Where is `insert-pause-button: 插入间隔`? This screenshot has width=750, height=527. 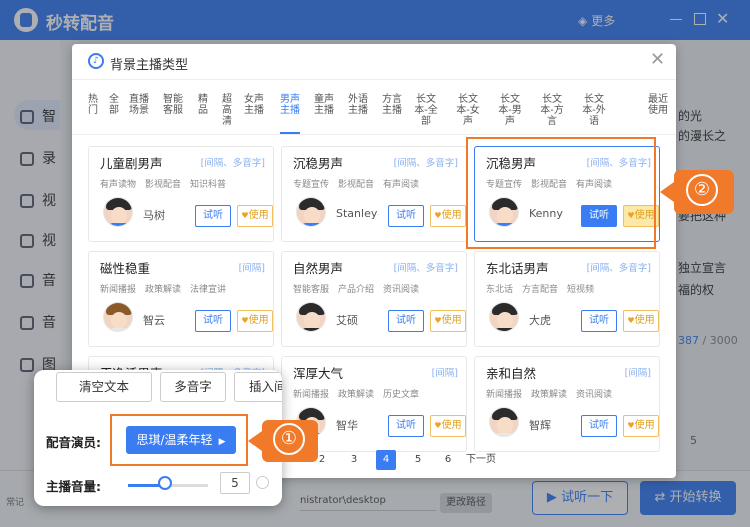
insert-pause-button: 插入间隔 is located at coordinates (258, 387).